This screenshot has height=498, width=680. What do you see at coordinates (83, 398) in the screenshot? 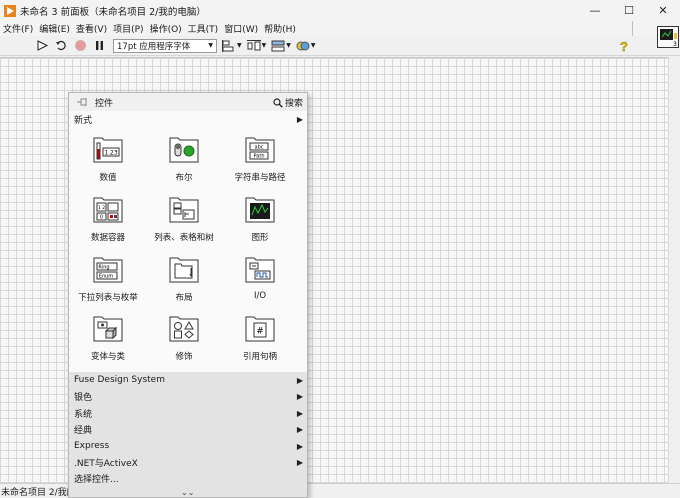
I see `category-label: 银色` at bounding box center [83, 398].